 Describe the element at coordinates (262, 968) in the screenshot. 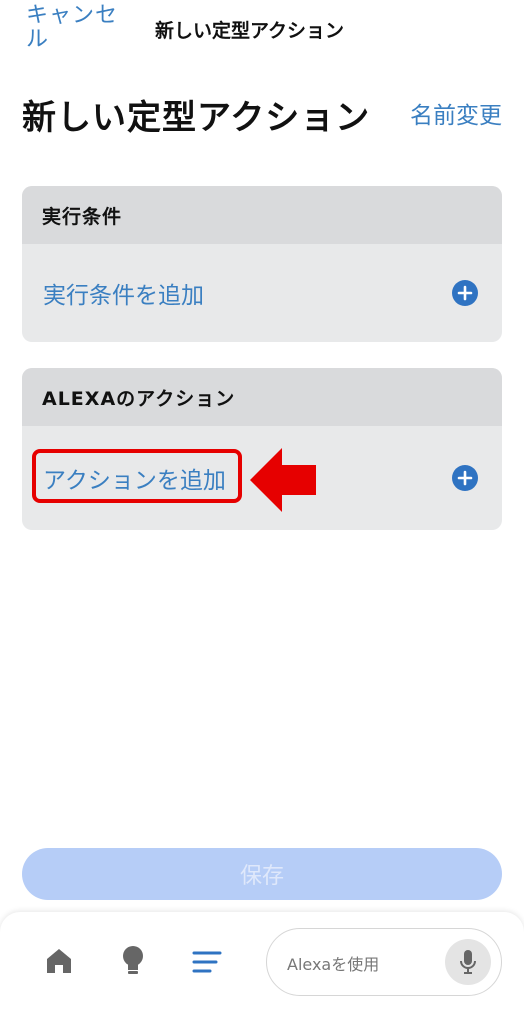

I see `bottom-nav: Alexaを使用` at that location.